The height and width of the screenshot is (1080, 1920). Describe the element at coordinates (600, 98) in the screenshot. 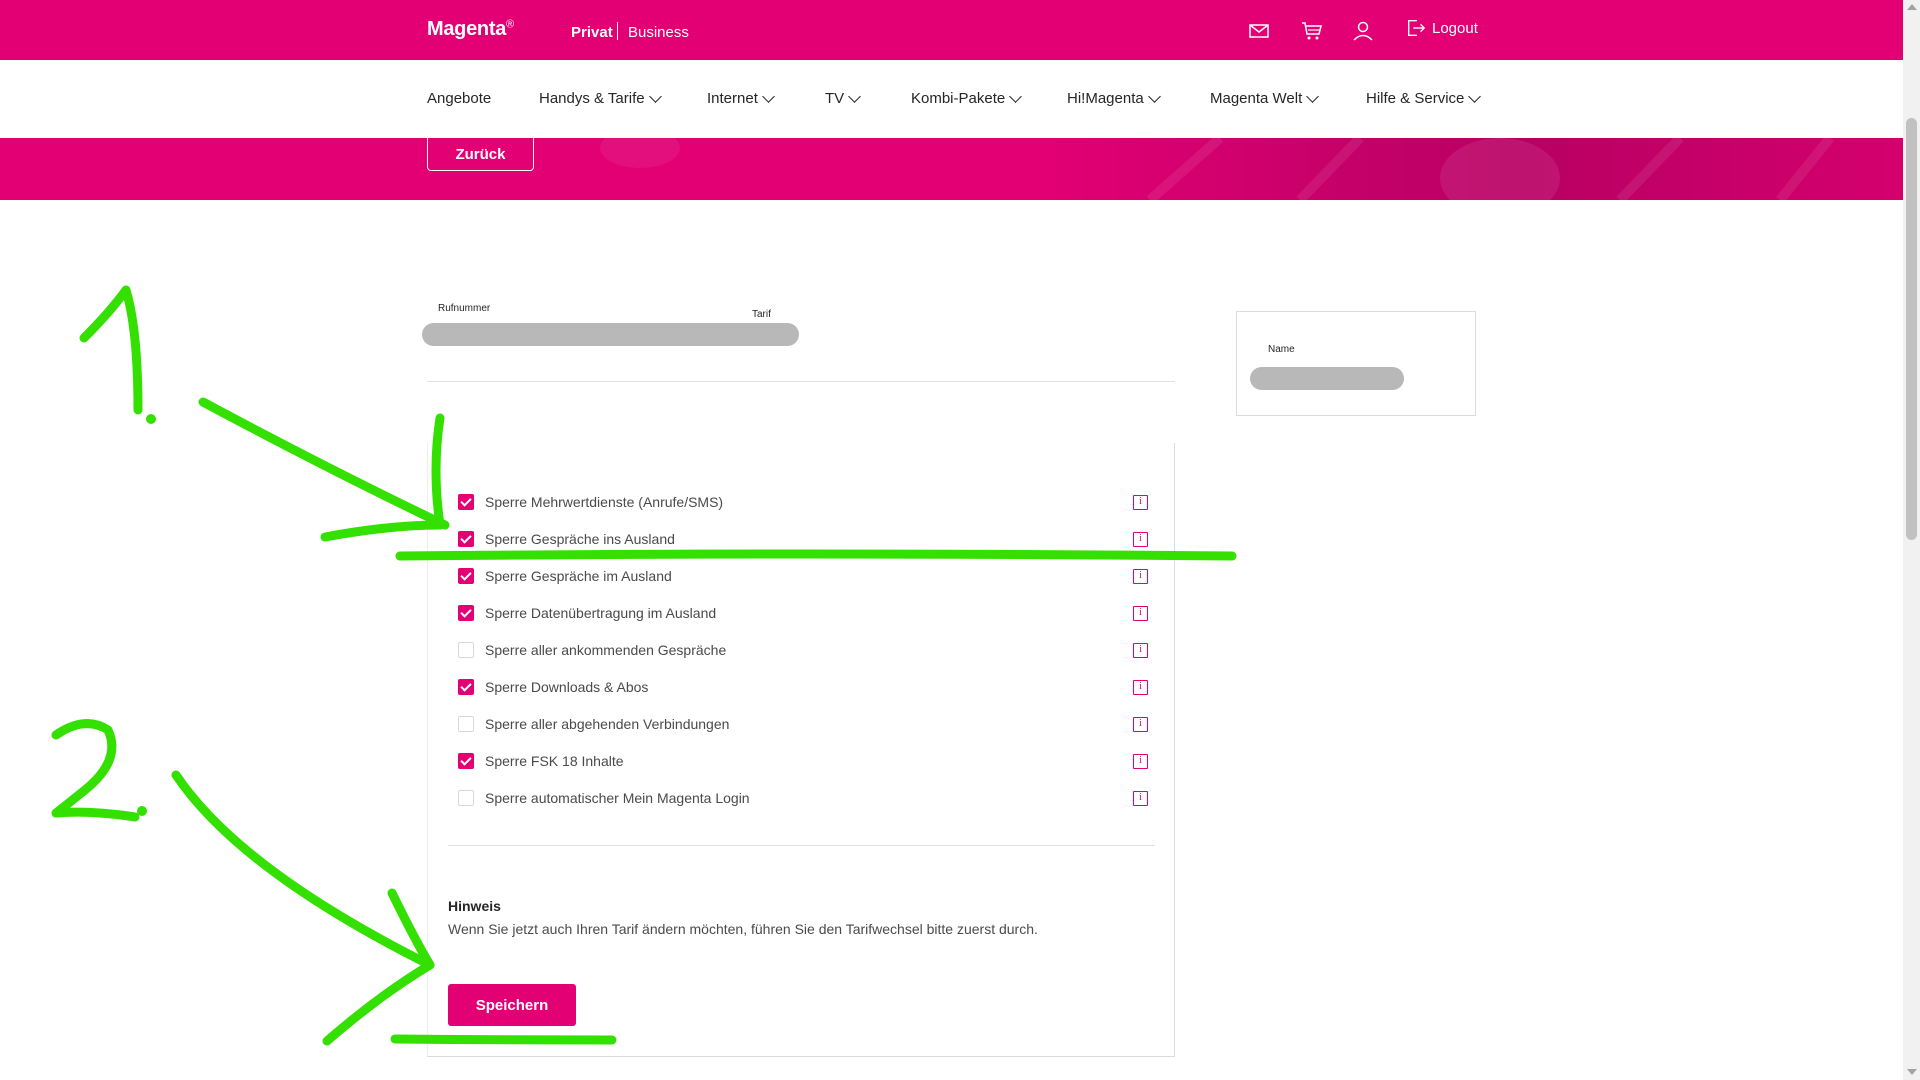

I see `nav-item-handys-tarife: Handys & Tarife` at that location.